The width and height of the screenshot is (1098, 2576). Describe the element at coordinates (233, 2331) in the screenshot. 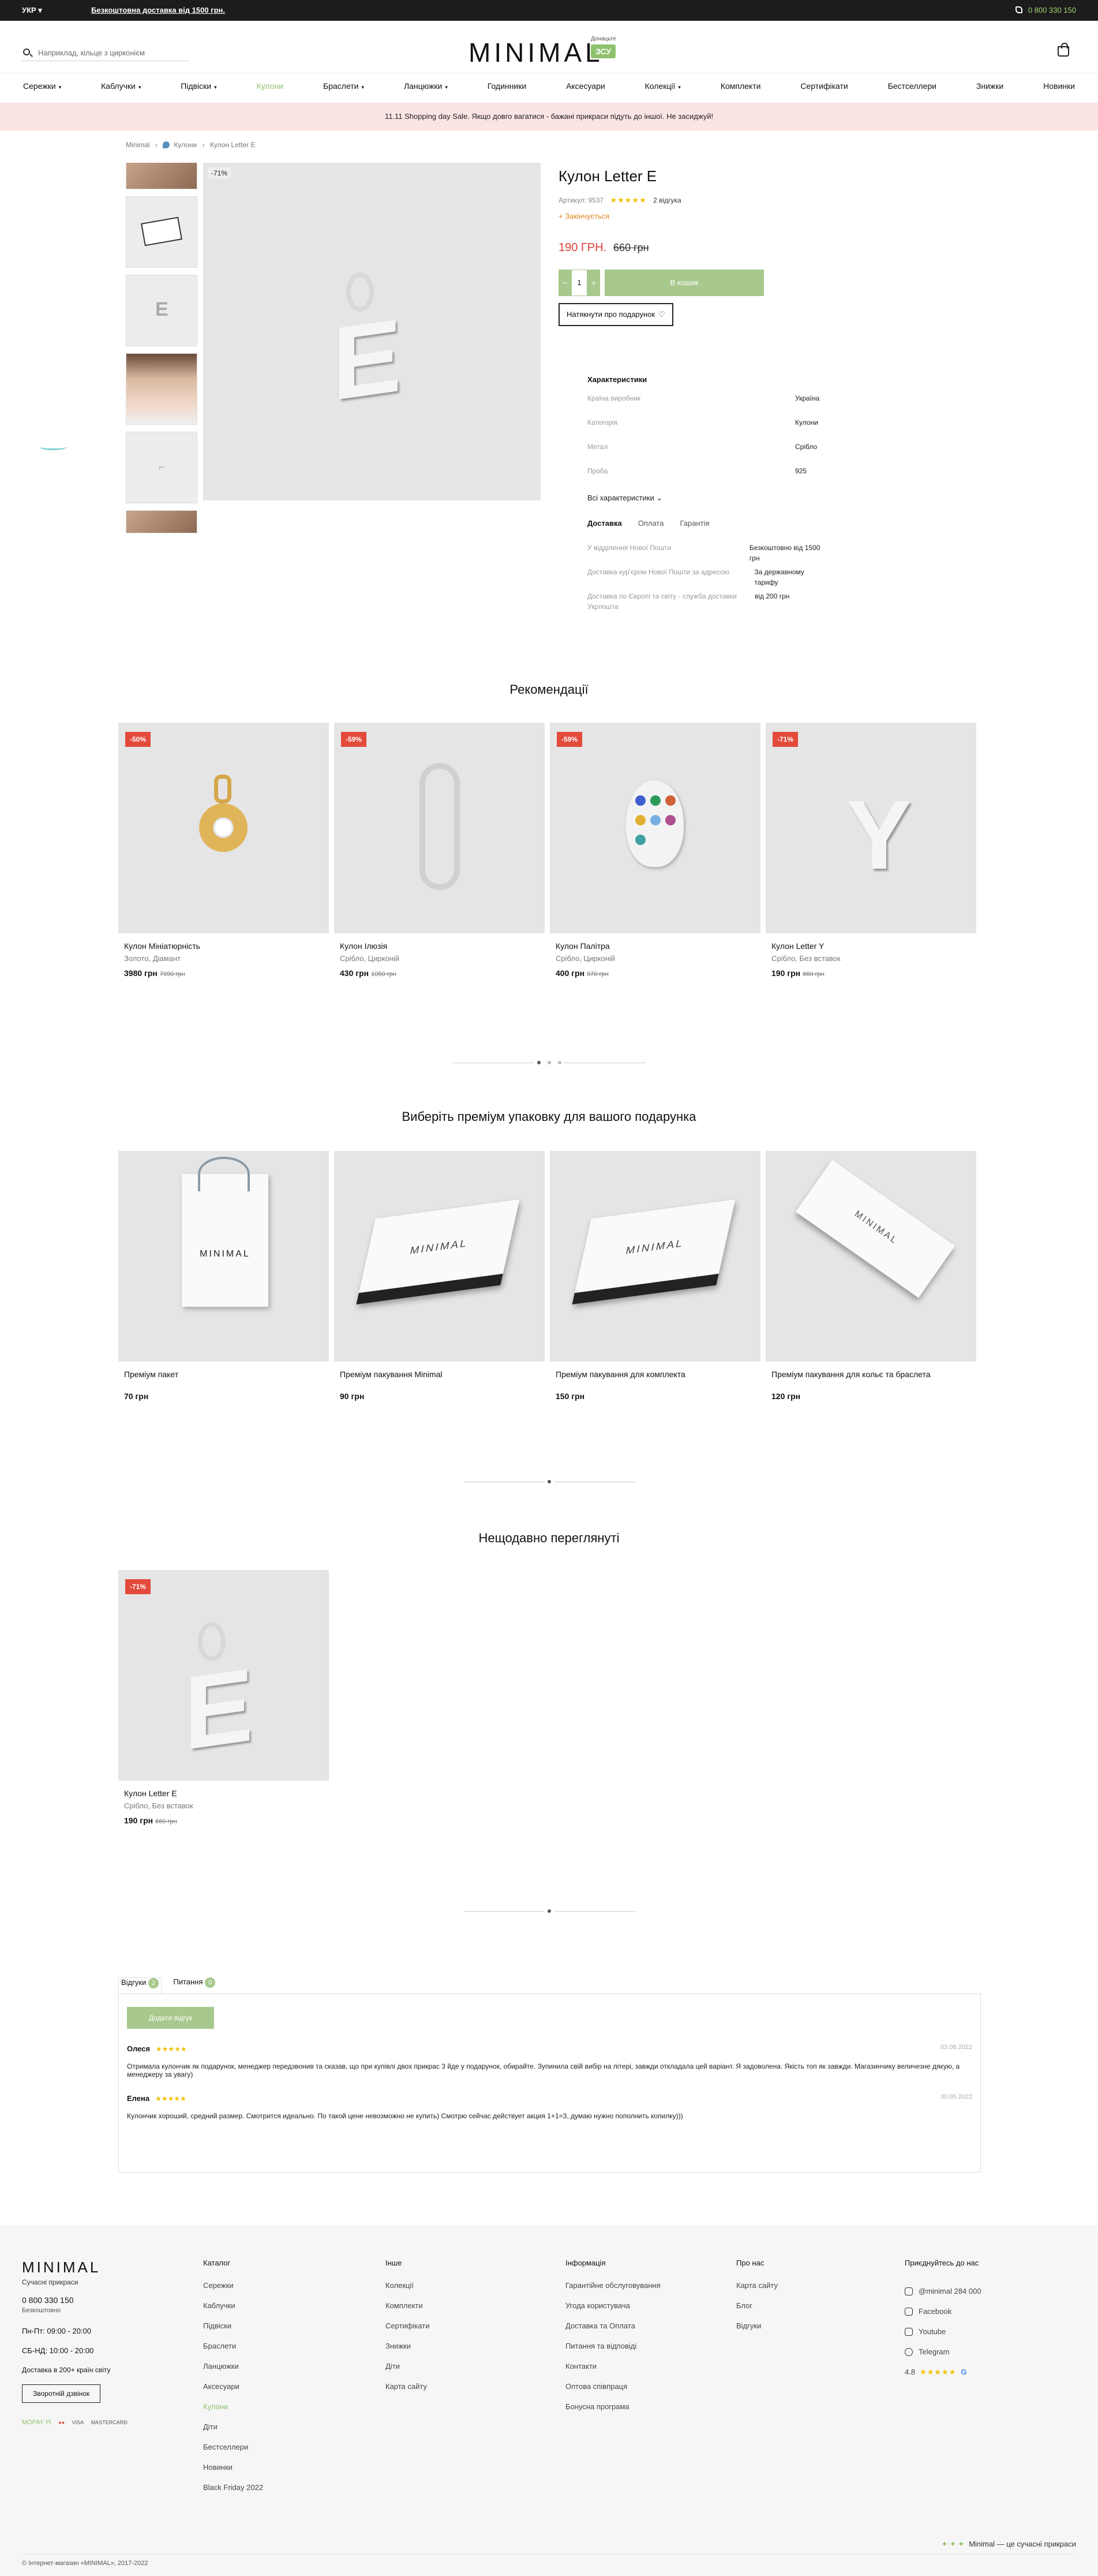

I see `footer-link: Підвіски` at that location.